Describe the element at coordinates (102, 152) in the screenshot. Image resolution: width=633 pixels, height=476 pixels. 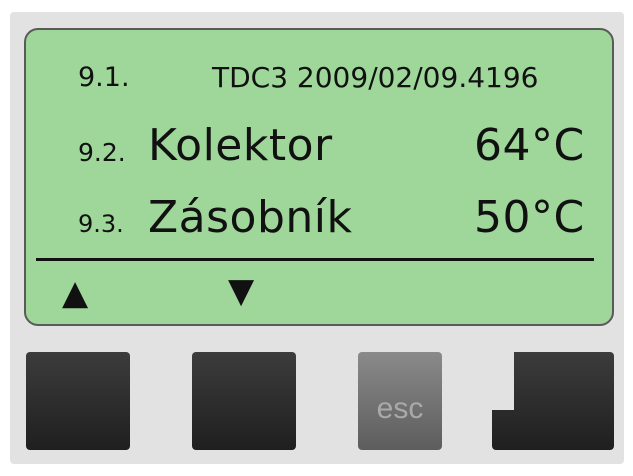
I see `row-number-9-2: 9.2.` at that location.